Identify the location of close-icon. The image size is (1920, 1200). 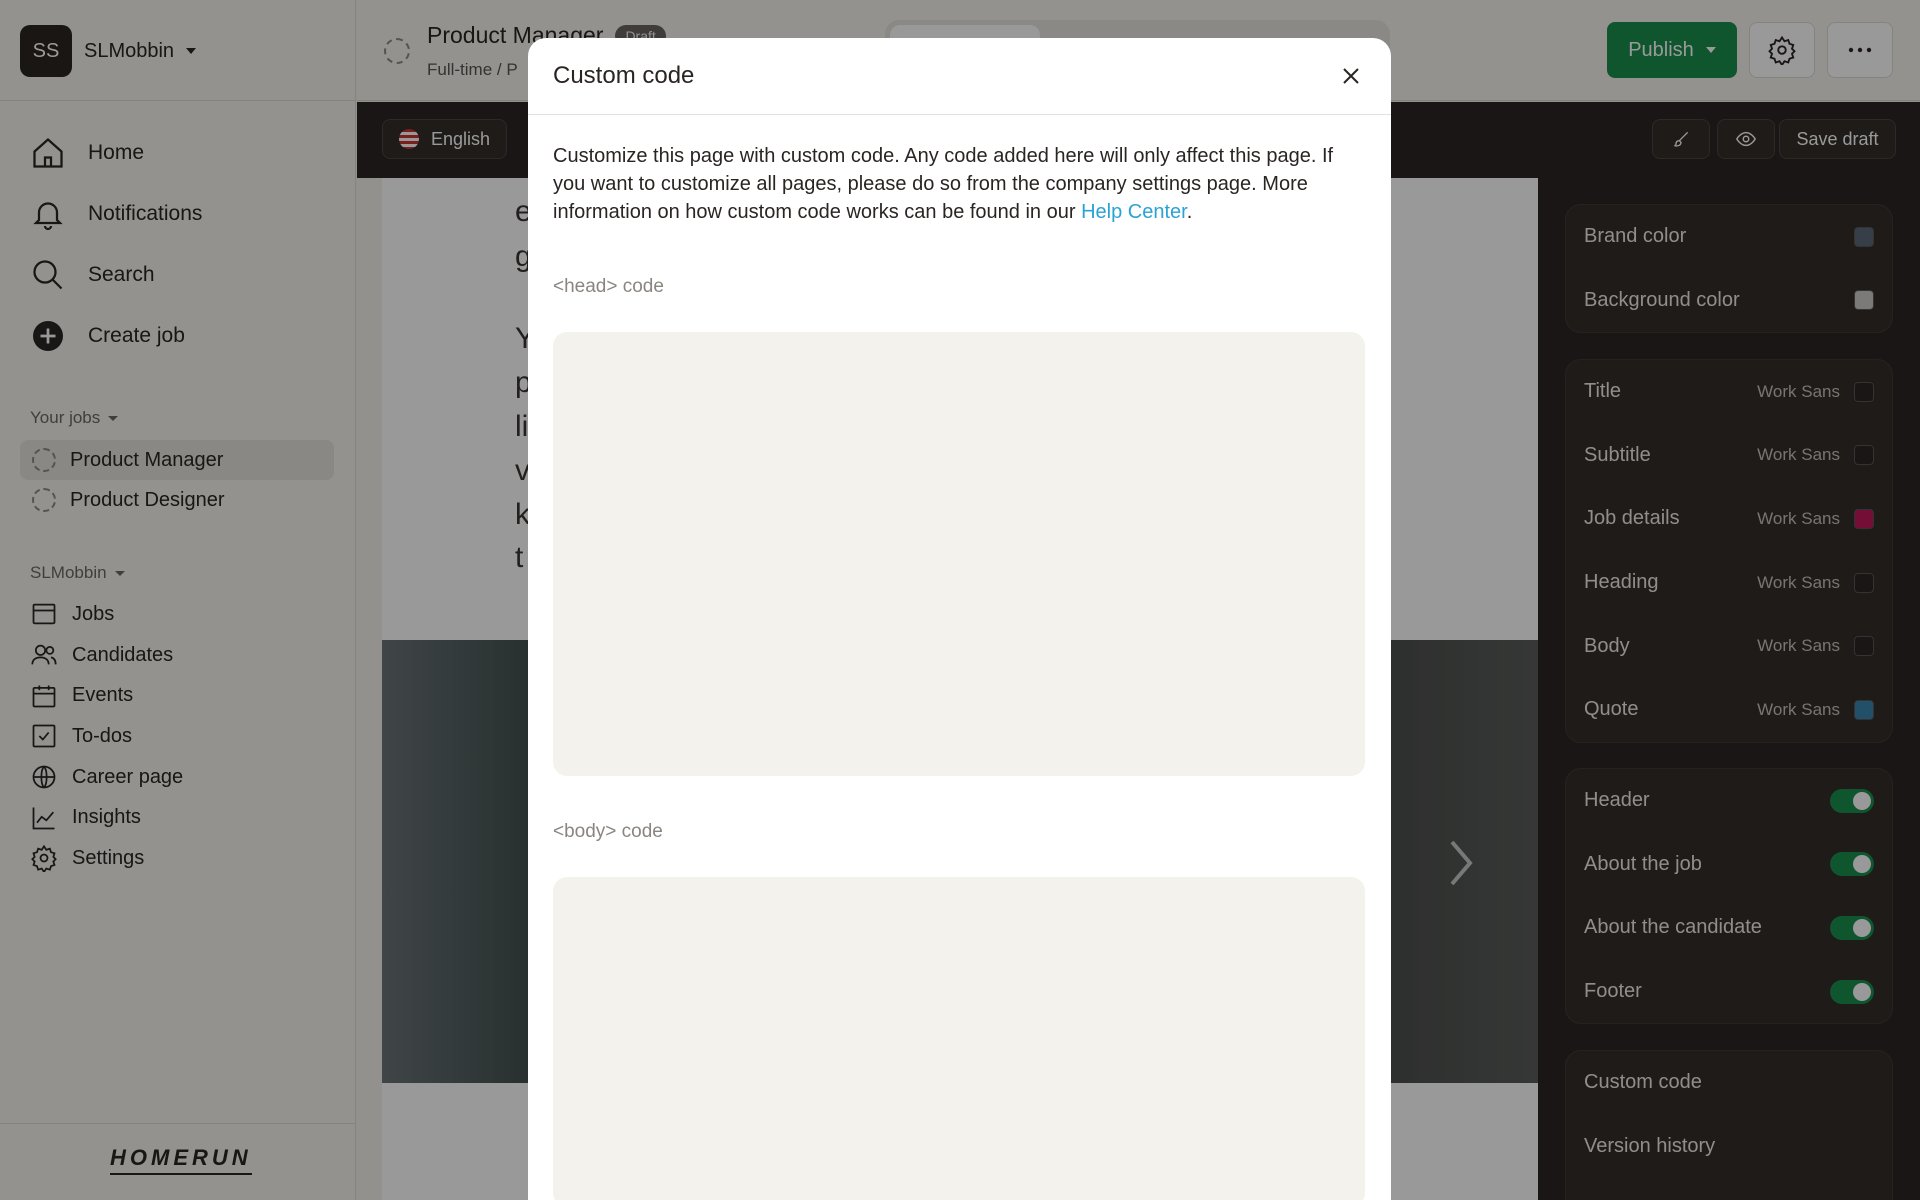
(1351, 76).